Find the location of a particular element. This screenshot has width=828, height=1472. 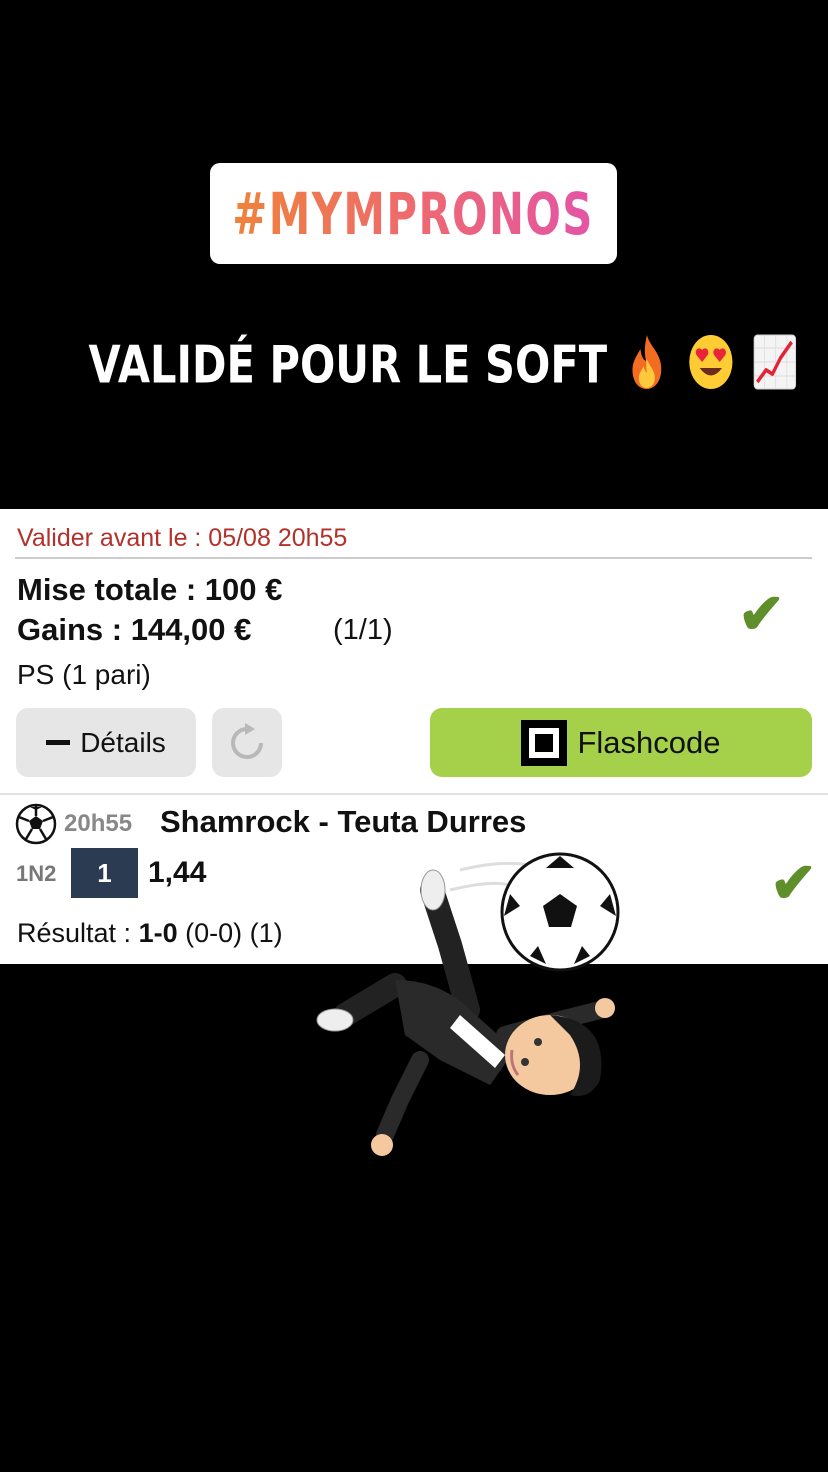

bet-ratio: (1/1) is located at coordinates (363, 630).